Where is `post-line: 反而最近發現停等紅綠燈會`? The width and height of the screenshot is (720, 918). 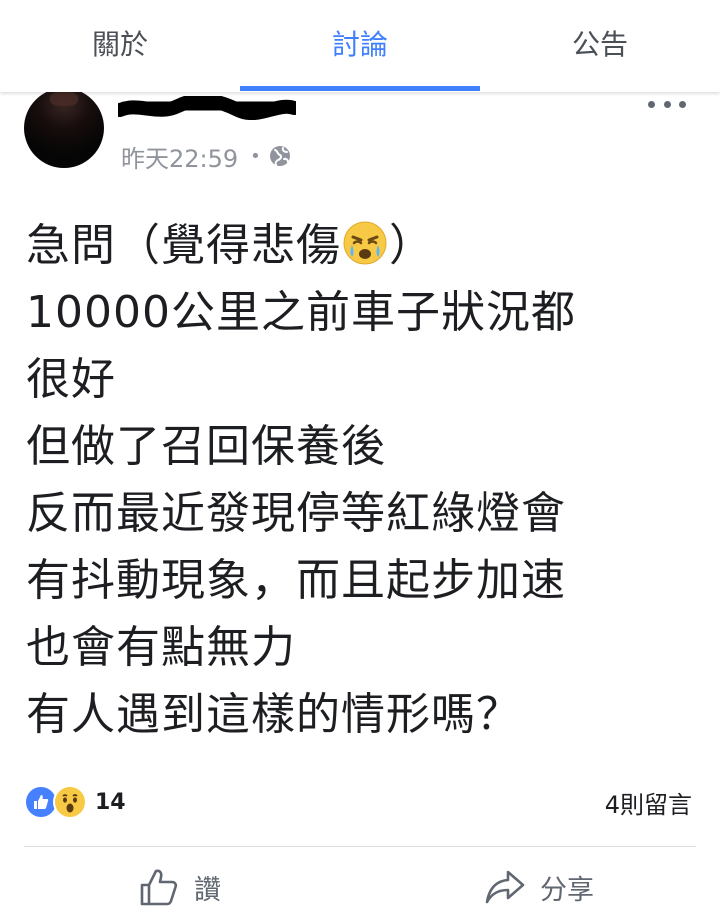
post-line: 反而最近發現停等紅綠燈會 is located at coordinates (296, 513).